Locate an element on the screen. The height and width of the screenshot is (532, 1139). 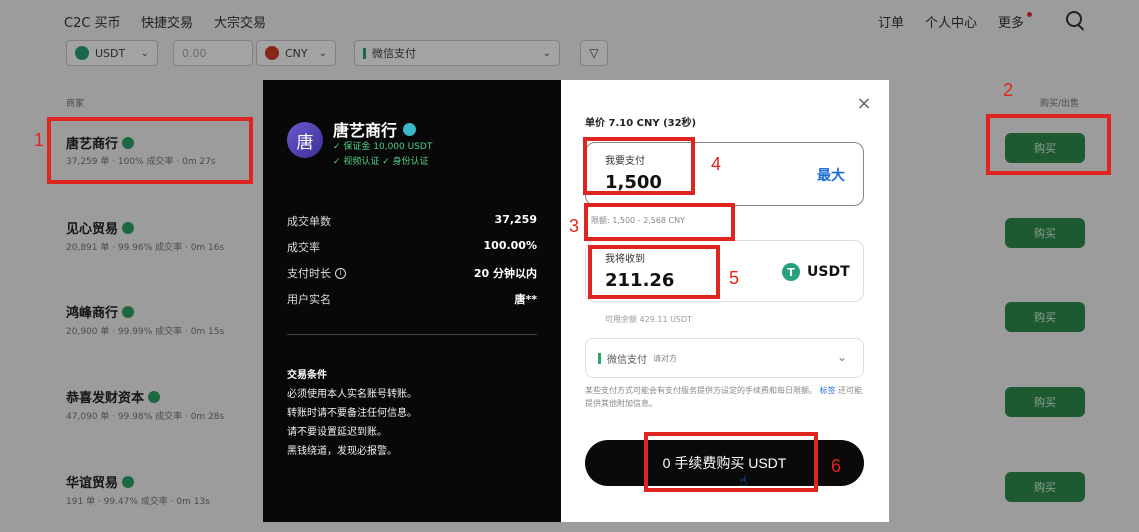
tag-link: 标签 is located at coordinates (828, 390).